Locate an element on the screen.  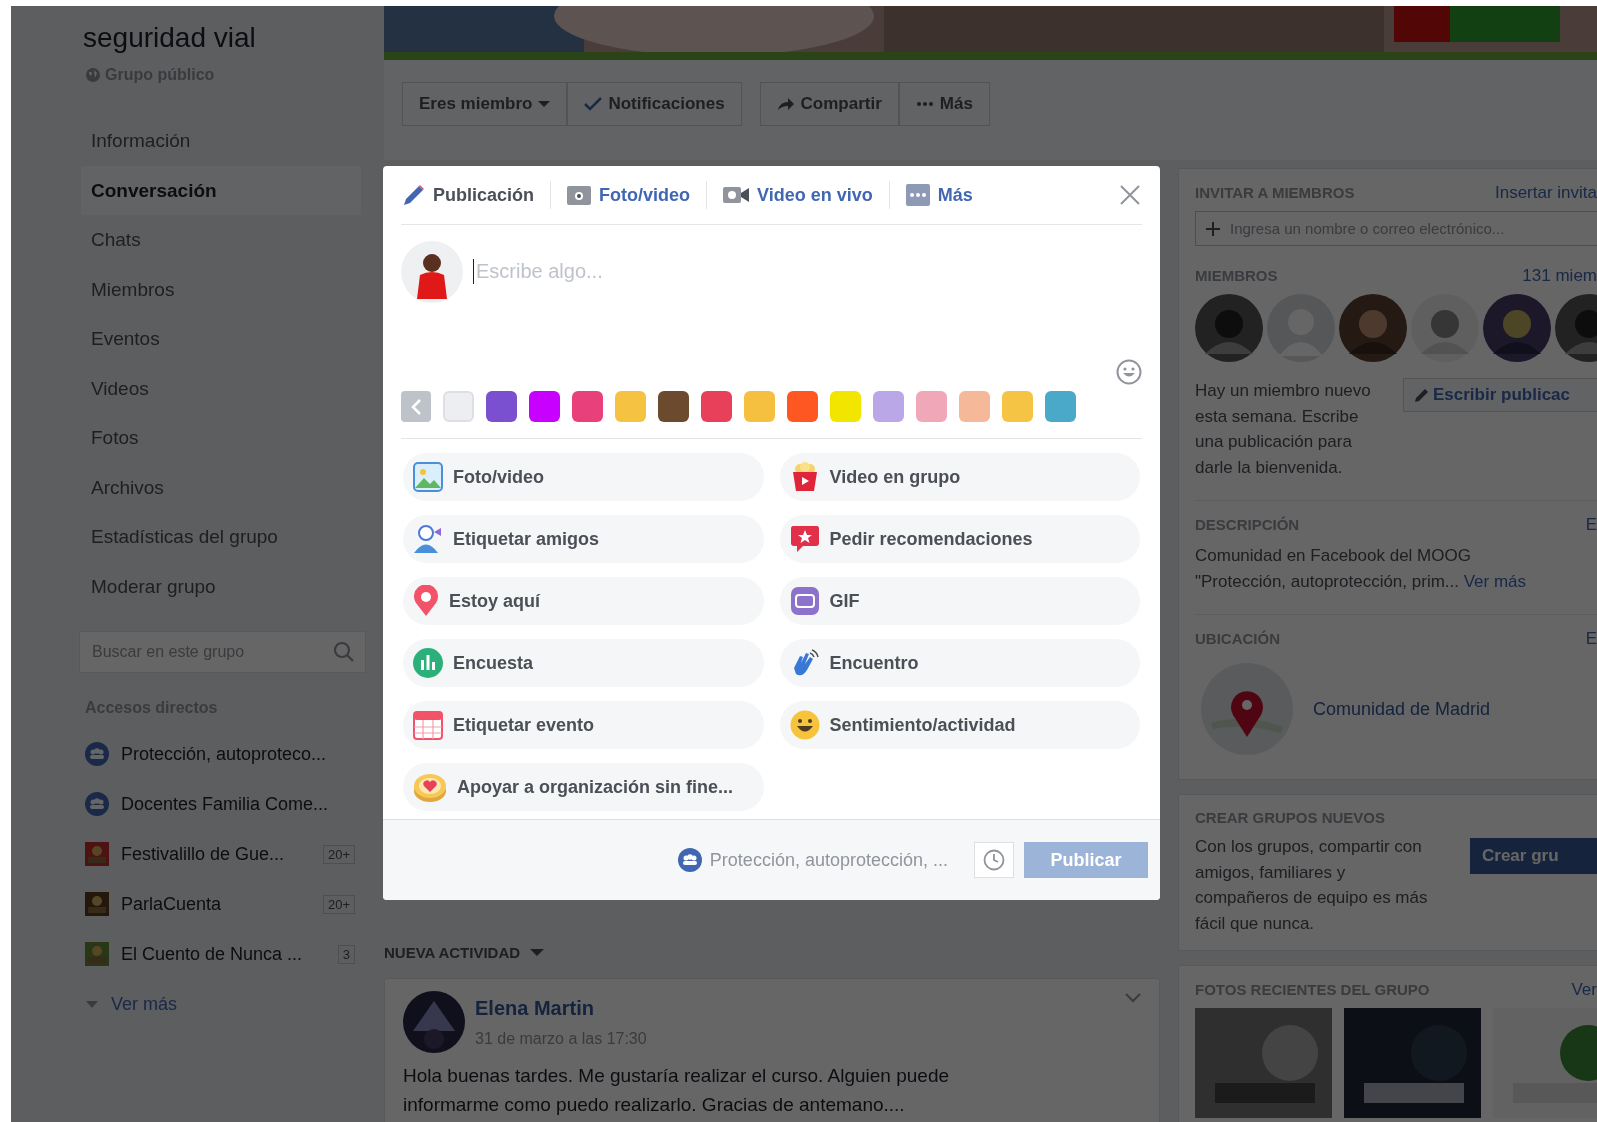
nav-item: Miembros is located at coordinates (221, 289).